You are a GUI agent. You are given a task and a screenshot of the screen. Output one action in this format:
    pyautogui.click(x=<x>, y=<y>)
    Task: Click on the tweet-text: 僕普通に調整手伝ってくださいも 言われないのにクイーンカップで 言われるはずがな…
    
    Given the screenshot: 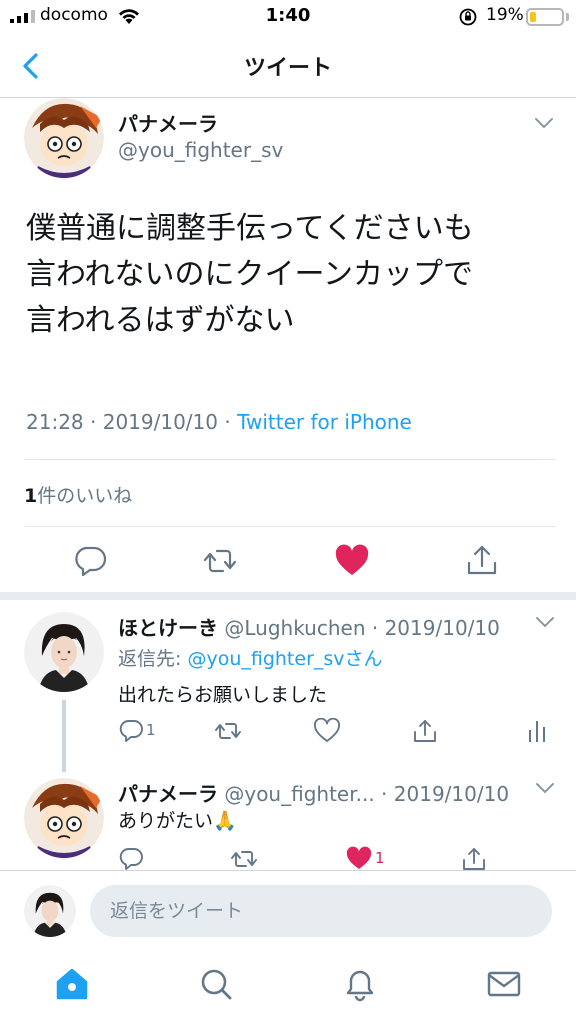 What is the action you would take?
    pyautogui.click(x=291, y=275)
    